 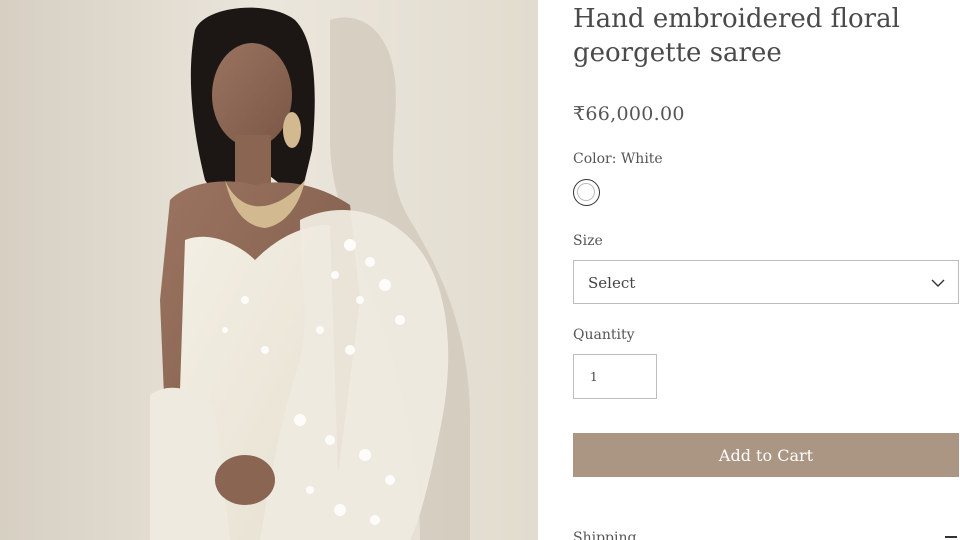 I want to click on color-label: Color: White, so click(x=618, y=159).